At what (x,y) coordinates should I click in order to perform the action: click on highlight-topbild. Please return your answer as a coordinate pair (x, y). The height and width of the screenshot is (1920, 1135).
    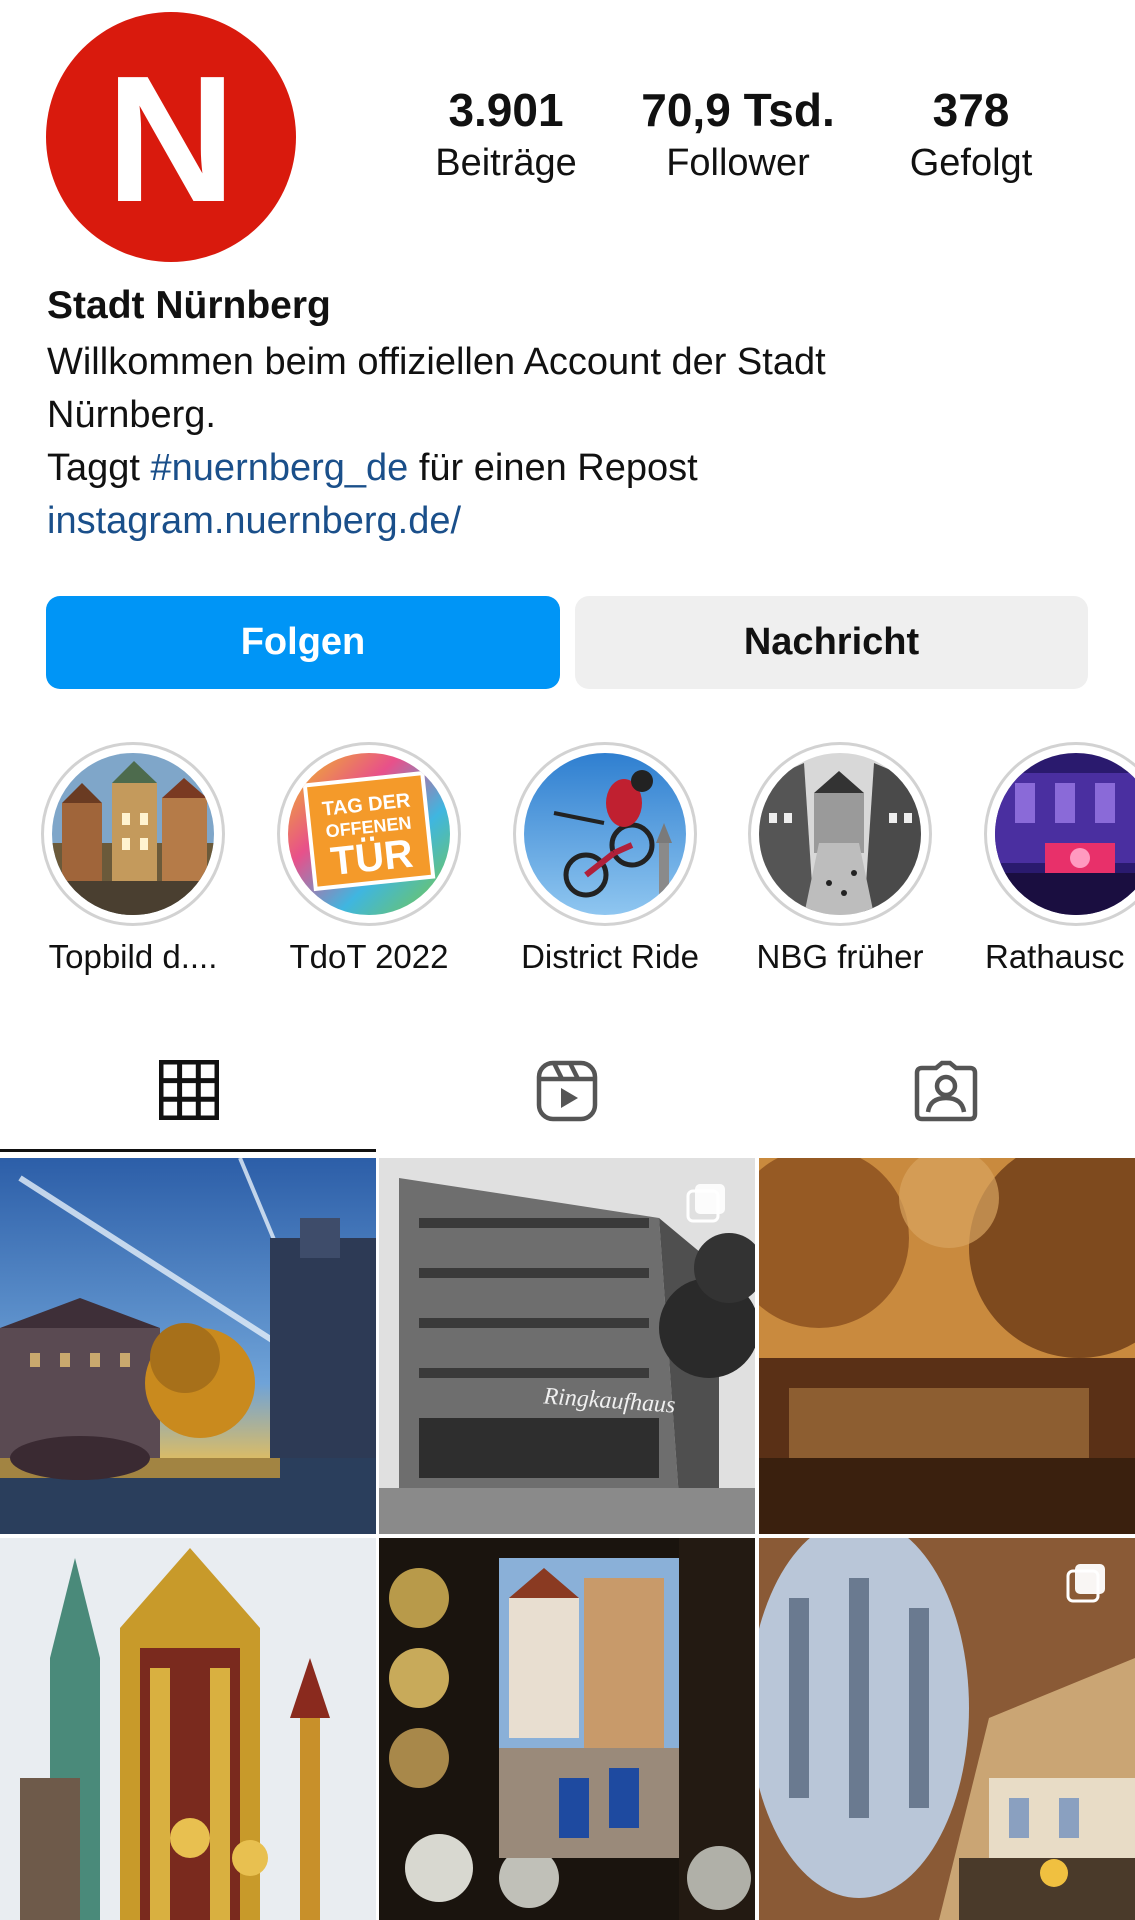
    Looking at the image, I should click on (133, 834).